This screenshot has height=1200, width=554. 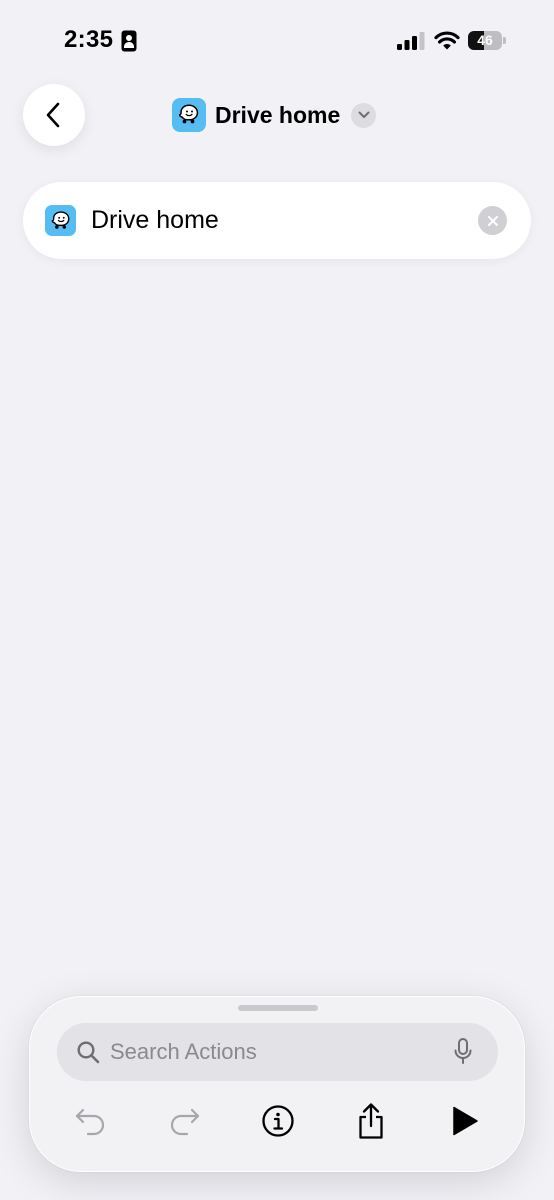 I want to click on chevron-left-icon, so click(x=53, y=115).